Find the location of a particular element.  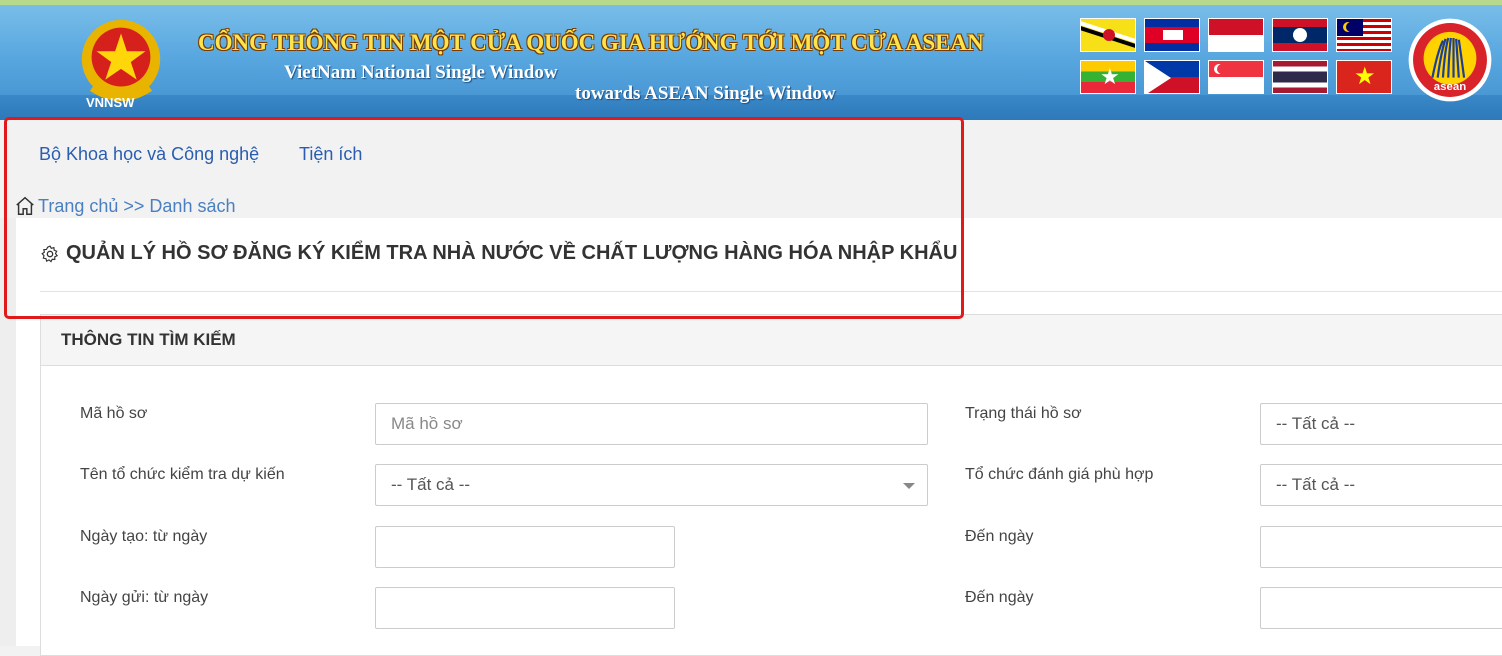

asean-logo-text: asean is located at coordinates (1450, 87).